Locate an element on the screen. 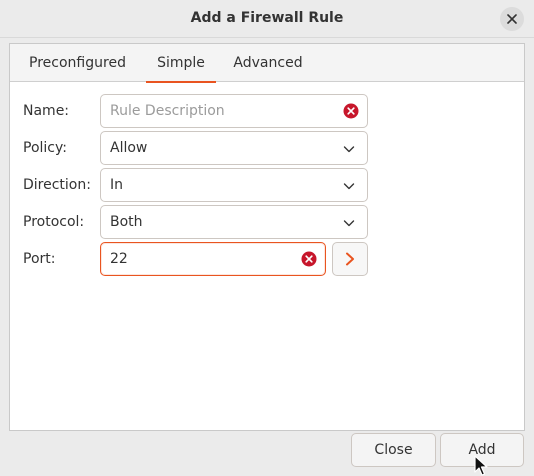 The image size is (534, 476). port-field: 22 is located at coordinates (213, 259).